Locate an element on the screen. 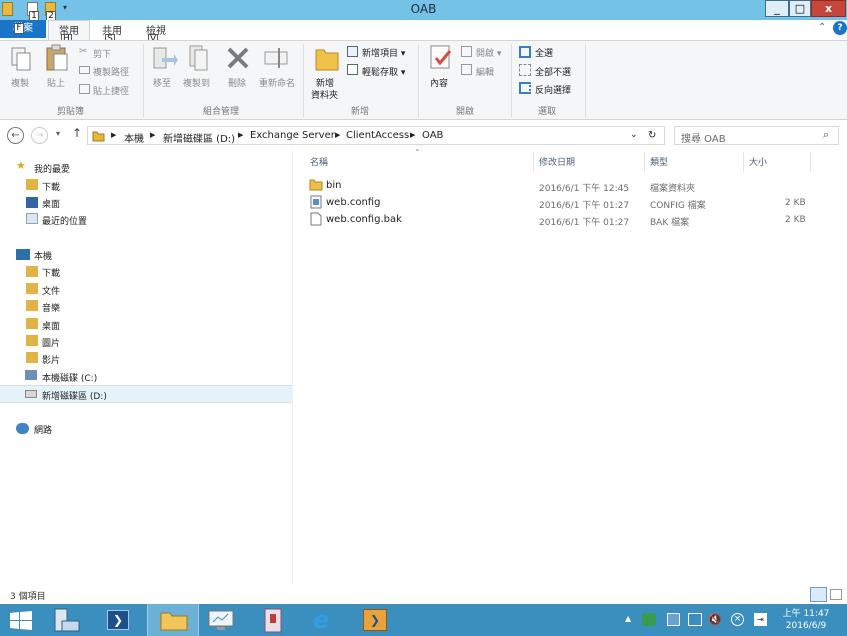 This screenshot has height=636, width=847. file-name: web.config.bak is located at coordinates (364, 219).